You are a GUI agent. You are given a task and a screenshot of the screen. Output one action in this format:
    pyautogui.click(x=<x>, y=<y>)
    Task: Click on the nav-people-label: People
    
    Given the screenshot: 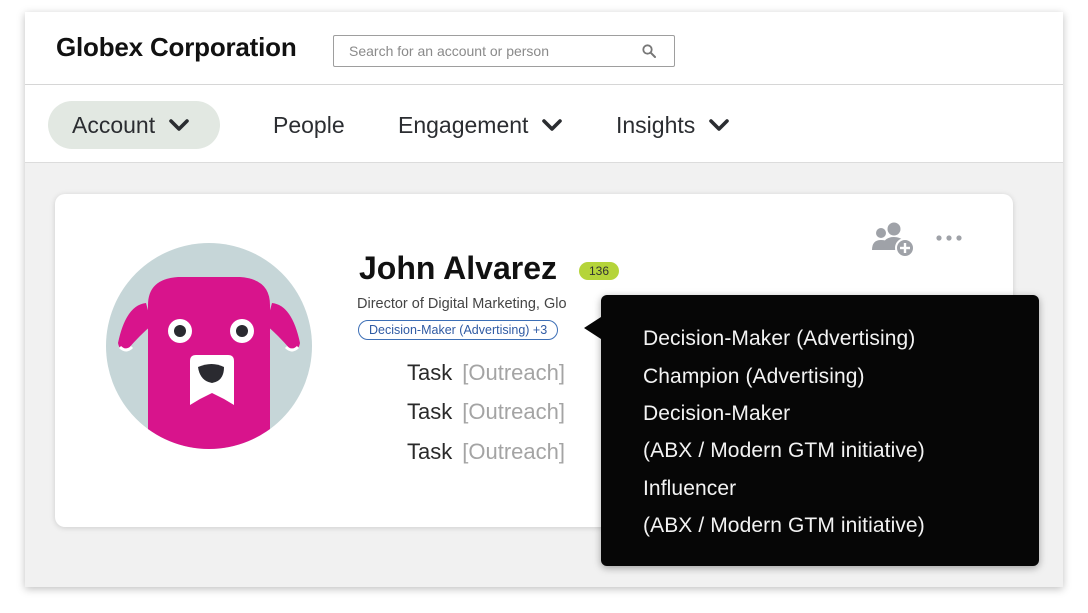 What is the action you would take?
    pyautogui.click(x=309, y=124)
    